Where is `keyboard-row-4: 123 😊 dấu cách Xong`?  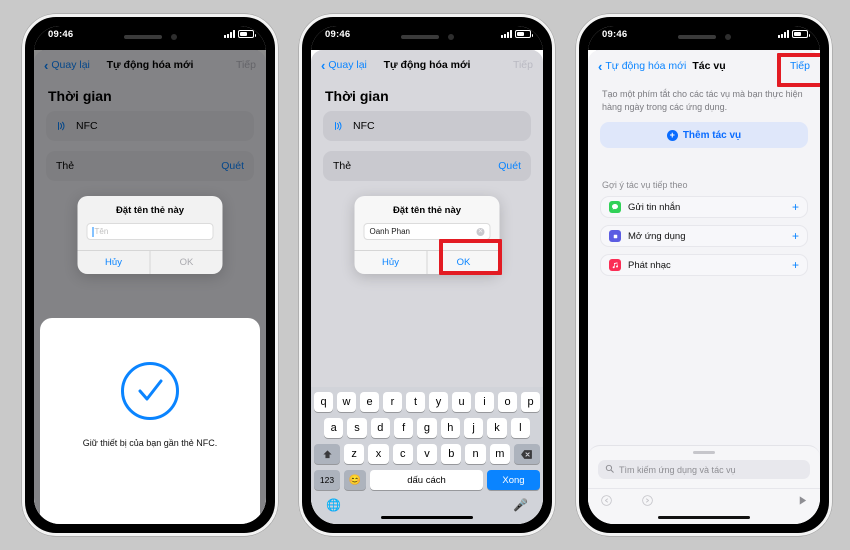
keyboard-row-4: 123 😊 dấu cách Xong is located at coordinates (427, 480).